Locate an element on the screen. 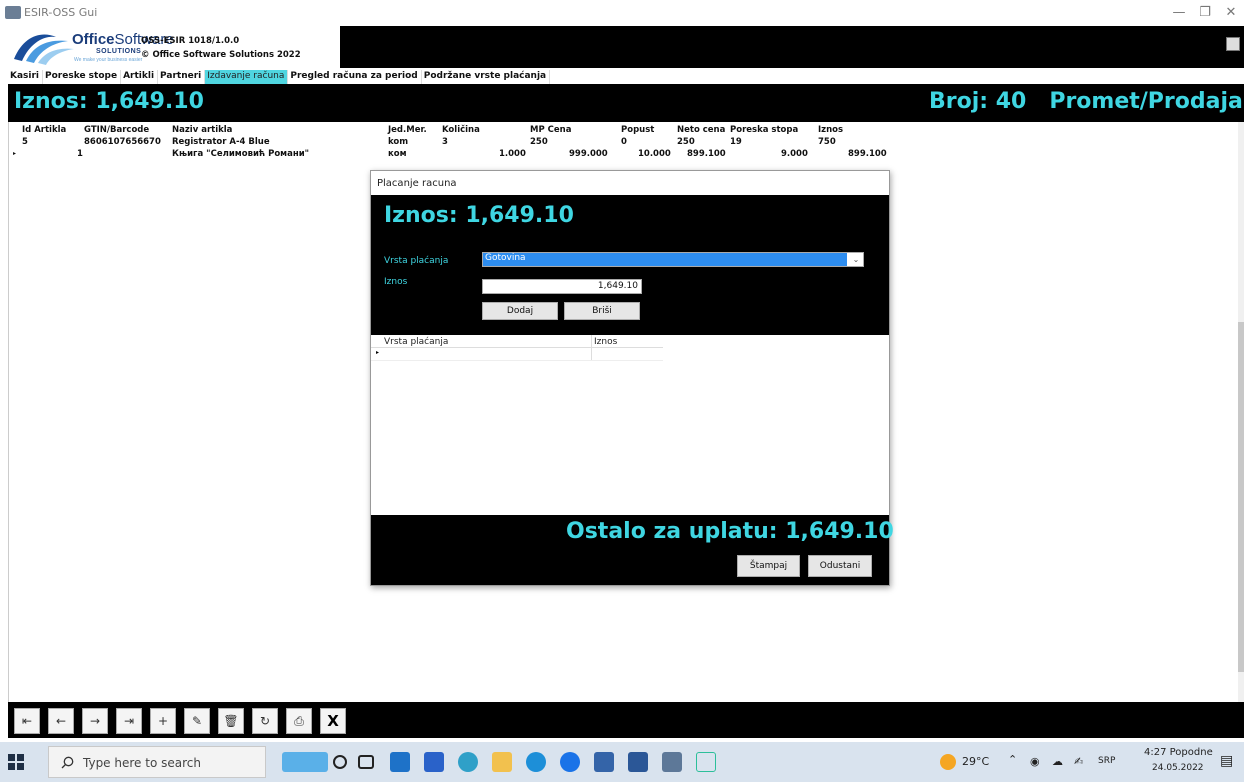 This screenshot has width=1244, height=782. weather-temp: 29°C is located at coordinates (975, 761).